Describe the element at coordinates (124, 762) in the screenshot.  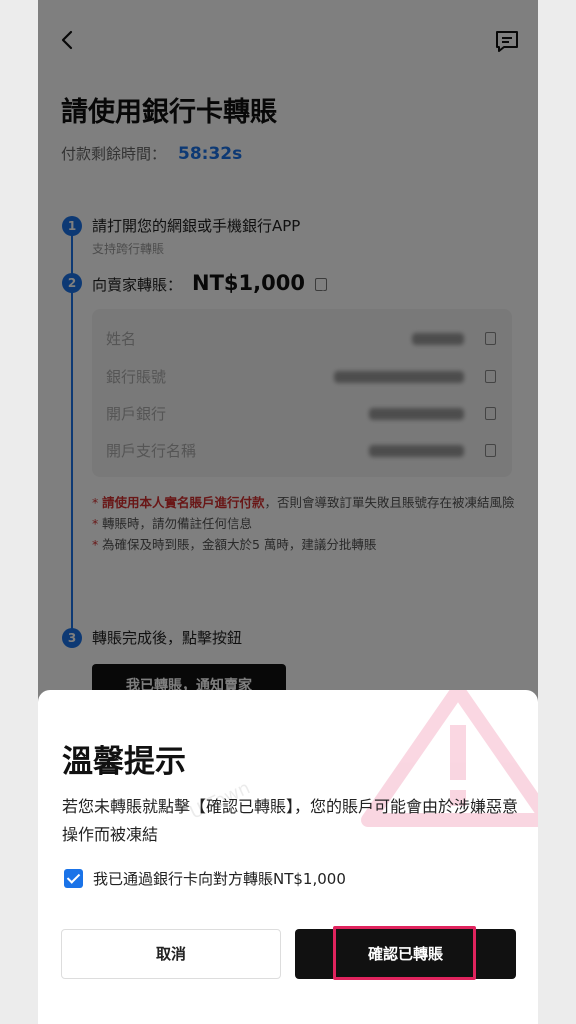
I see `dialog-title: 溫馨提示` at that location.